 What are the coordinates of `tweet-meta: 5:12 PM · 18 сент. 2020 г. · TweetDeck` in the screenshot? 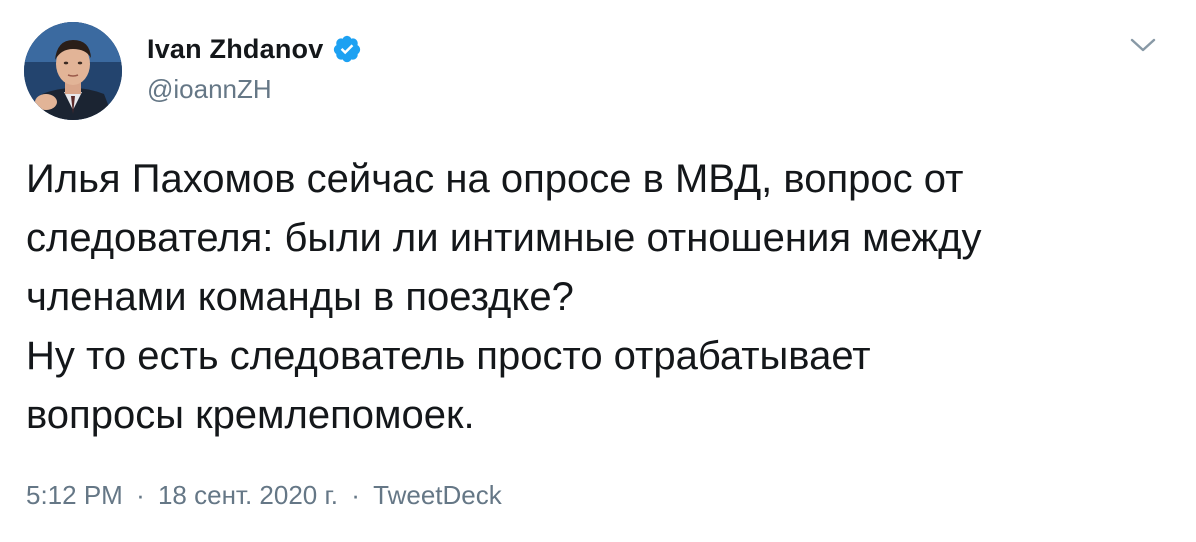 It's located at (264, 495).